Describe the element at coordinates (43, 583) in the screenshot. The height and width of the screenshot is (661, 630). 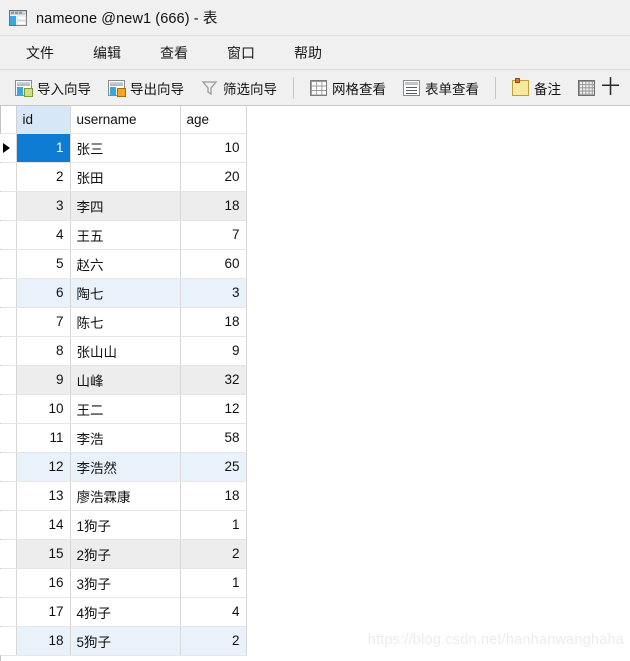
I see `cell-id: 16` at that location.